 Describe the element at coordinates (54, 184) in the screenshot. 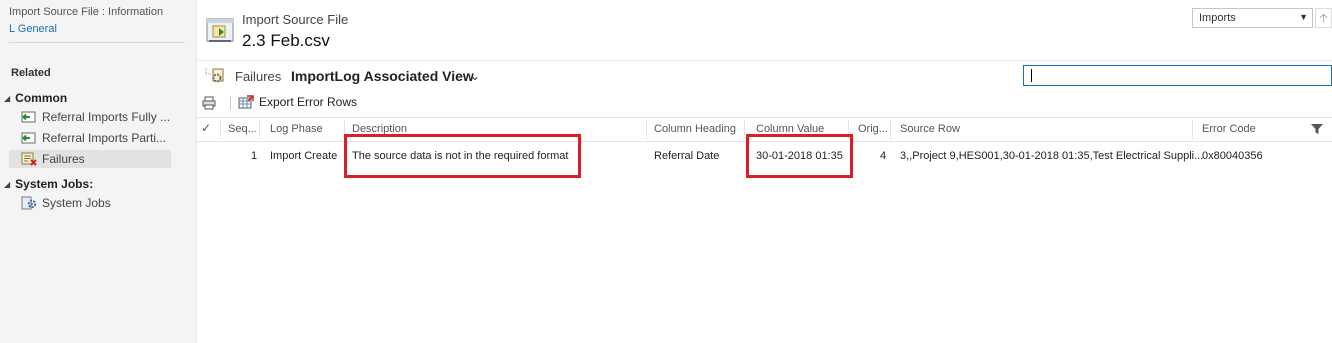

I see `nav-group-label: System Jobs:` at that location.